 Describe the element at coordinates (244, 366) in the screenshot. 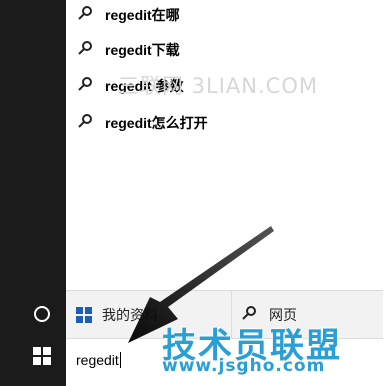

I see `brand-url: www.jsgho.com` at that location.